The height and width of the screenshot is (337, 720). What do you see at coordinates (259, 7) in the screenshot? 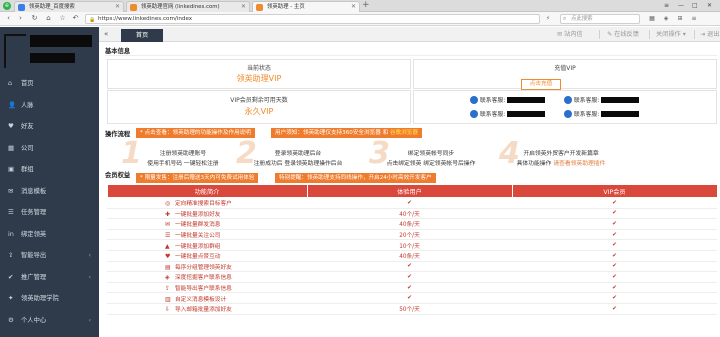
I see `linkedines-favicon-icon` at bounding box center [259, 7].